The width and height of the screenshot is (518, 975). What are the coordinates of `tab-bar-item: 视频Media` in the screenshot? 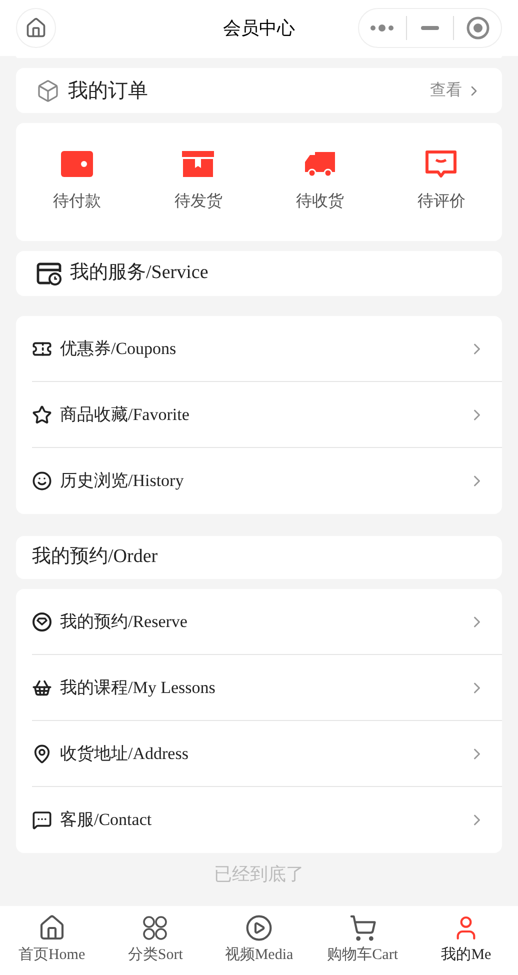 It's located at (259, 940).